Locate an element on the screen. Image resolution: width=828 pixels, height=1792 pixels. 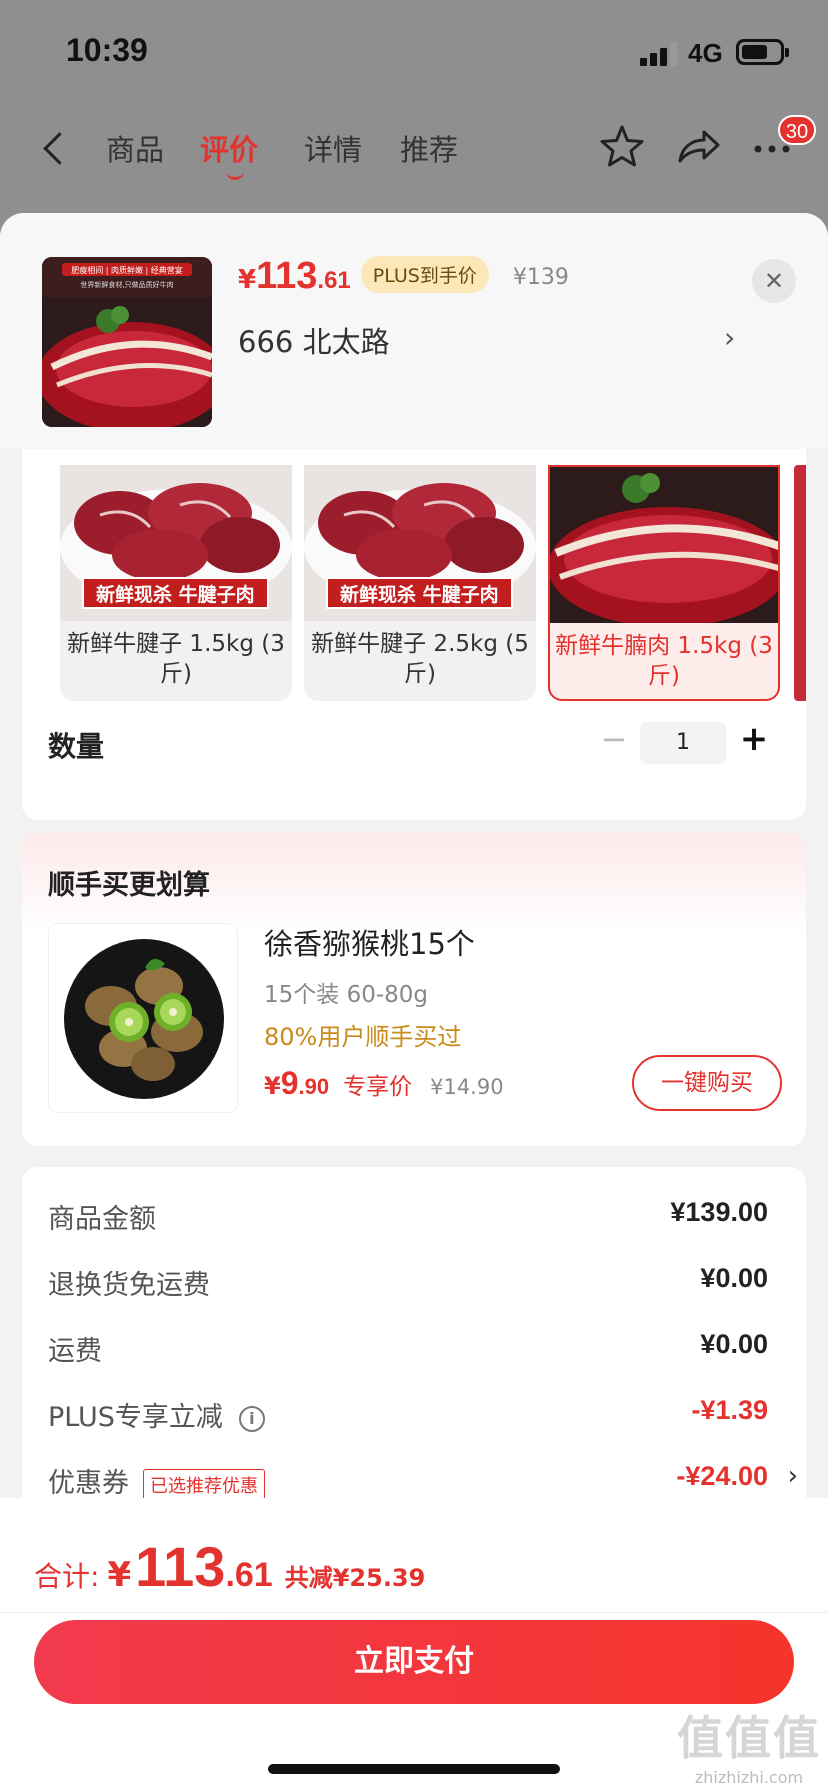
total-row: 合计: ¥ 113 .61 共减¥25.39 is located at coordinates (229, 1566).